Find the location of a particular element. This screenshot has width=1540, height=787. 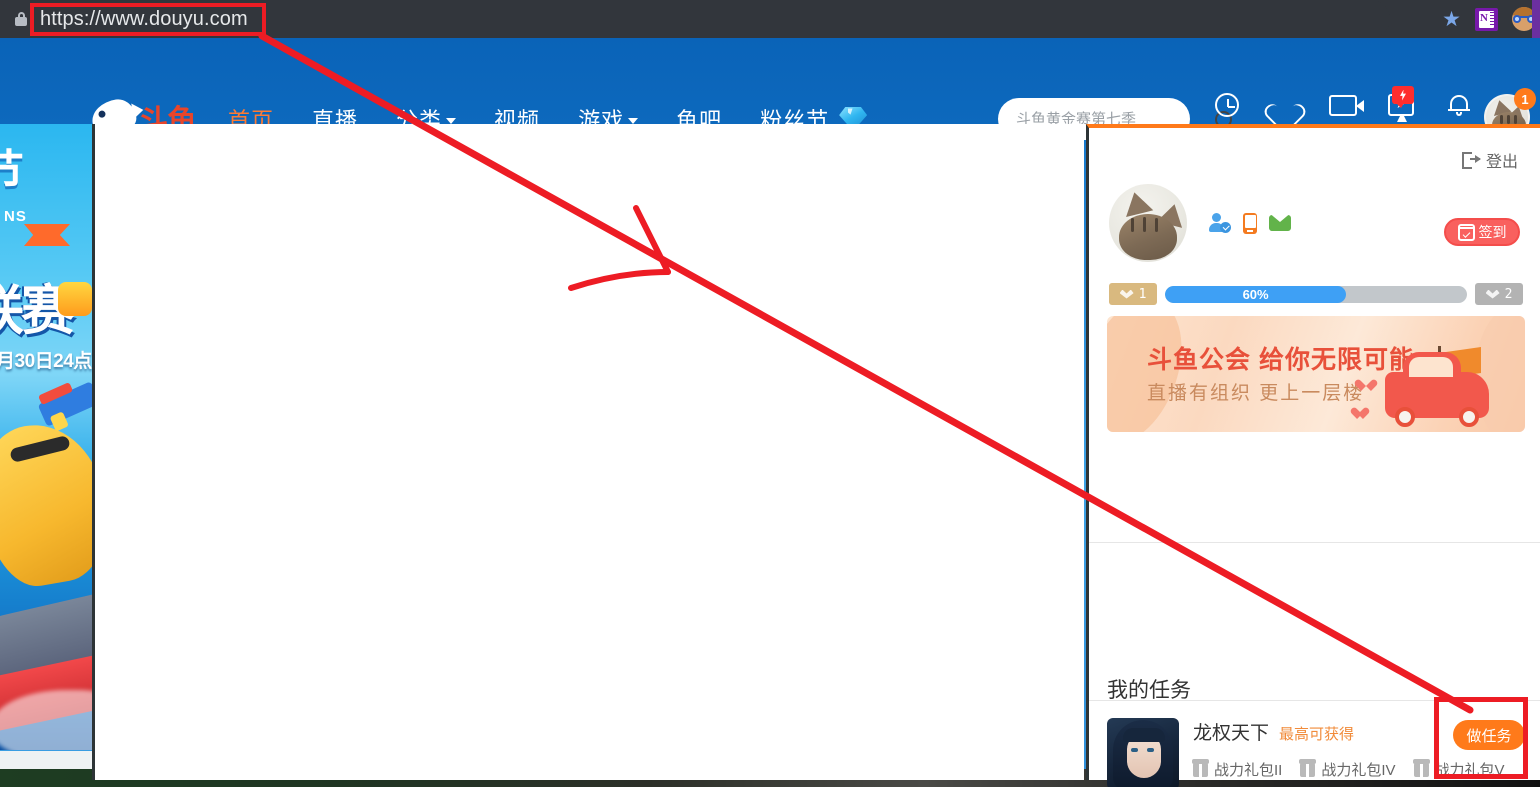

level-progress-bar: 60% is located at coordinates (1316, 294).